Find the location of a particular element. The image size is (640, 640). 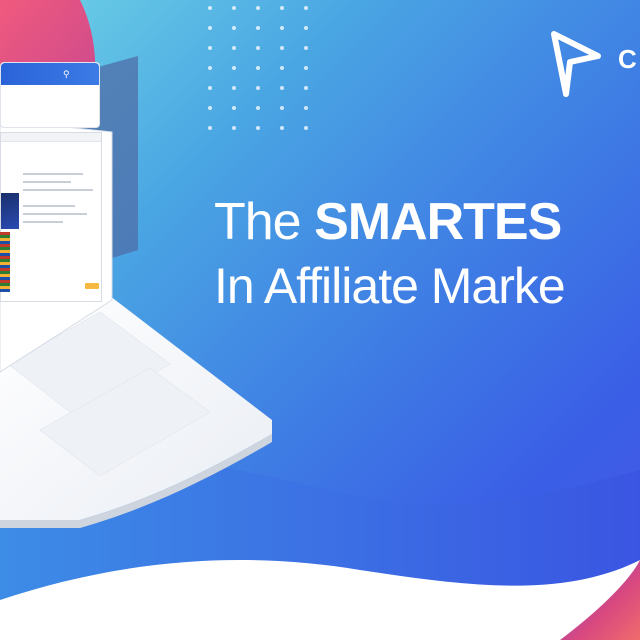

flag-list is located at coordinates (5, 262).